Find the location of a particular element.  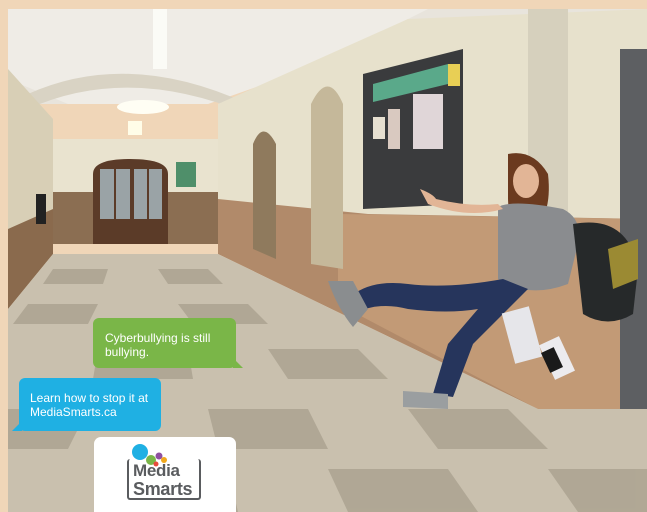

chat-bubble-green: Cyberbullying is still bullying. is located at coordinates (168, 343).